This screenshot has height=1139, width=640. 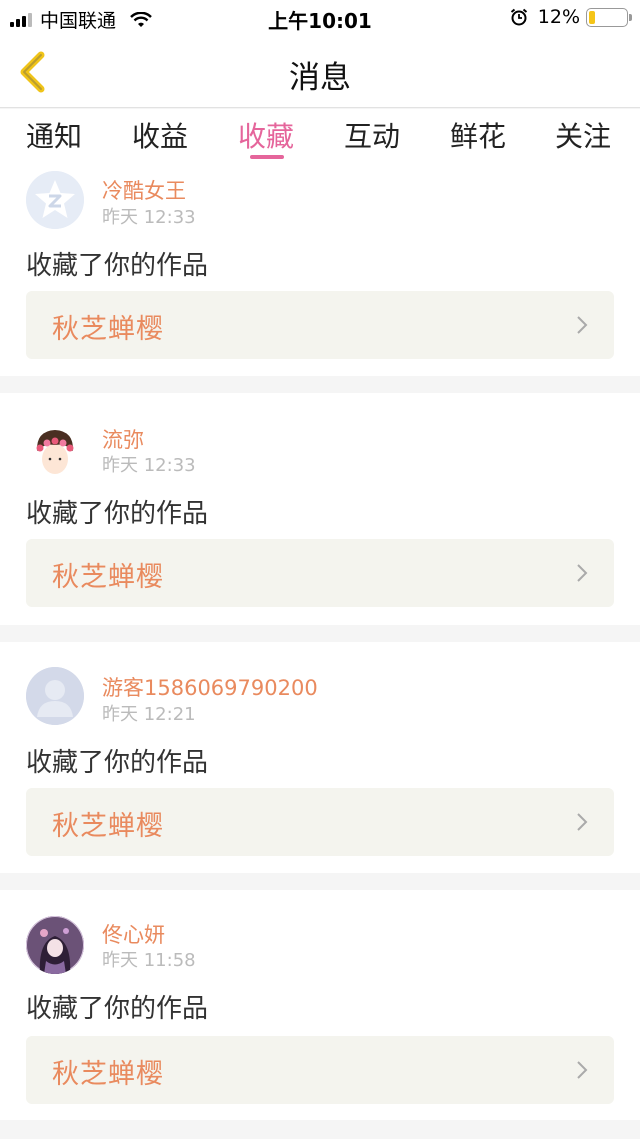 I want to click on username: 游客1586069790200, so click(x=210, y=687).